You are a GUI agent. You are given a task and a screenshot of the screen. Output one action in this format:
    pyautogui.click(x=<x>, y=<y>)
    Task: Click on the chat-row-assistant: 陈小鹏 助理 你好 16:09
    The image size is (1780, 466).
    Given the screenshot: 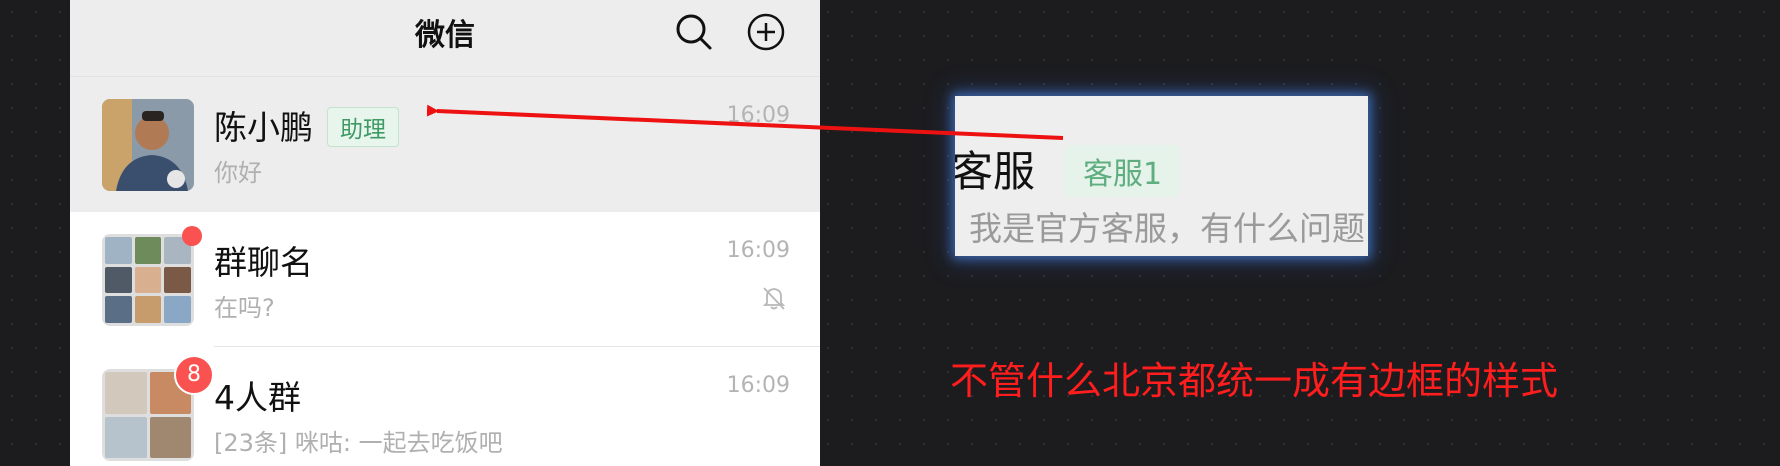 What is the action you would take?
    pyautogui.click(x=445, y=144)
    